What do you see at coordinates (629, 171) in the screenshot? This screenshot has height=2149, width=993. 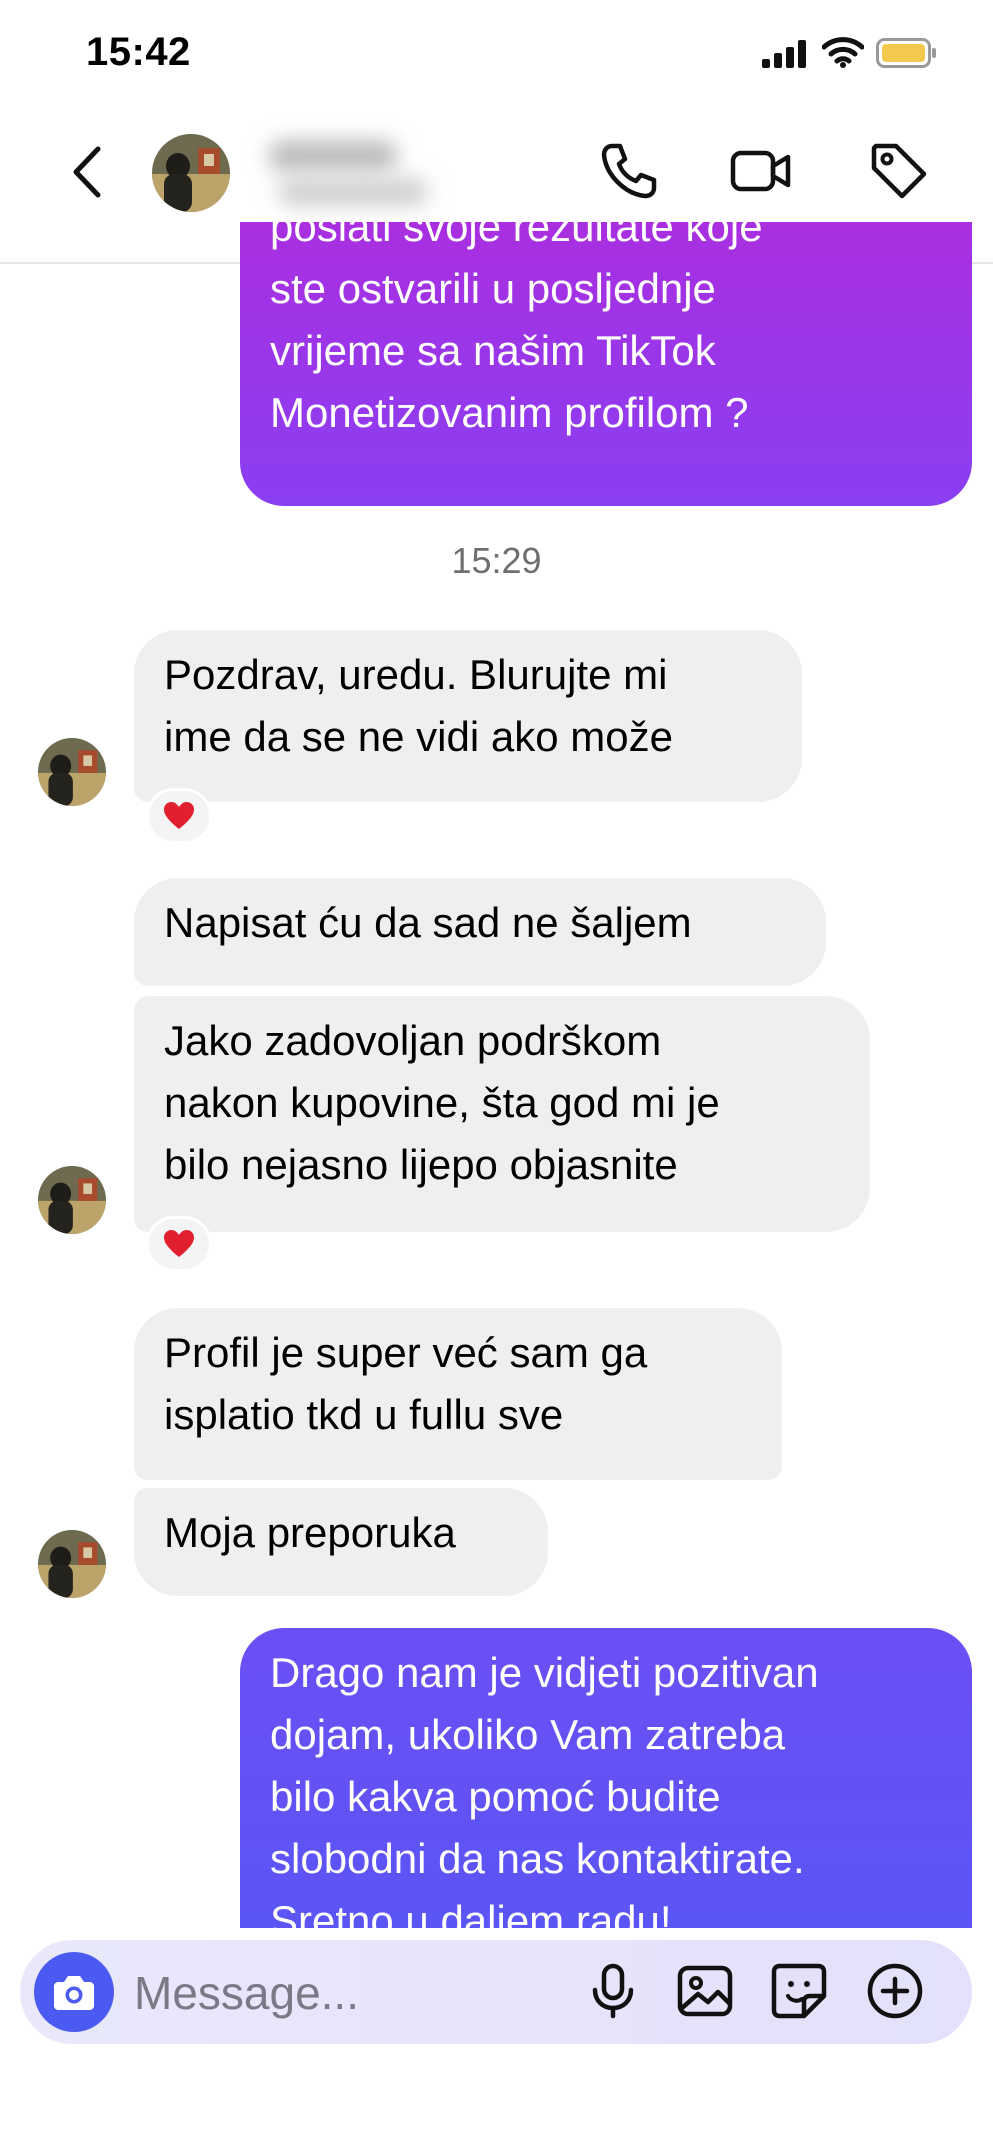 I see `phone-icon` at bounding box center [629, 171].